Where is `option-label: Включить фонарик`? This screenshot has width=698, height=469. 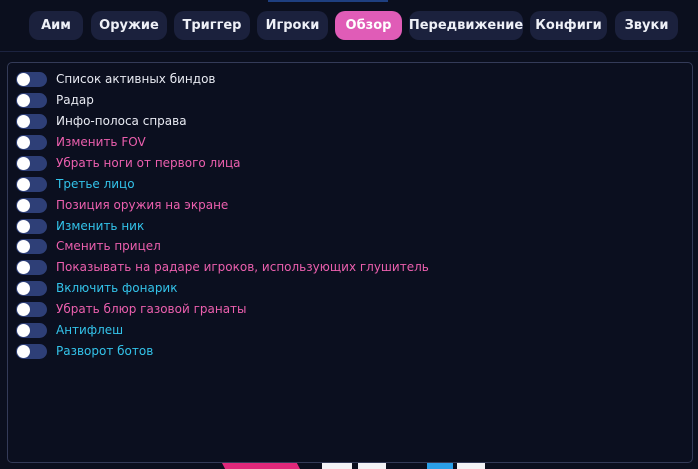
option-label: Включить фонарик is located at coordinates (117, 288).